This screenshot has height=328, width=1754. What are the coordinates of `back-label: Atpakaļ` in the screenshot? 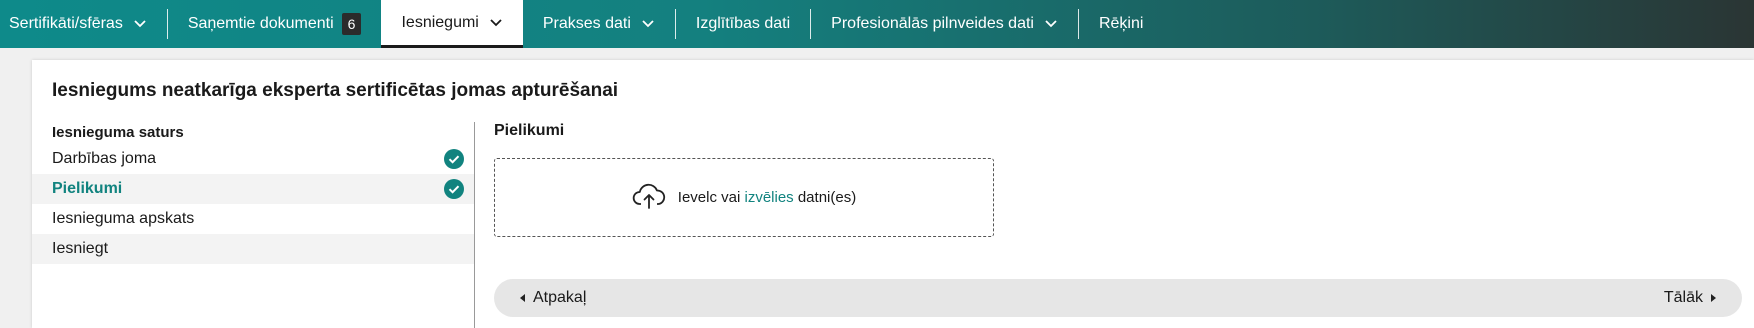 It's located at (560, 297).